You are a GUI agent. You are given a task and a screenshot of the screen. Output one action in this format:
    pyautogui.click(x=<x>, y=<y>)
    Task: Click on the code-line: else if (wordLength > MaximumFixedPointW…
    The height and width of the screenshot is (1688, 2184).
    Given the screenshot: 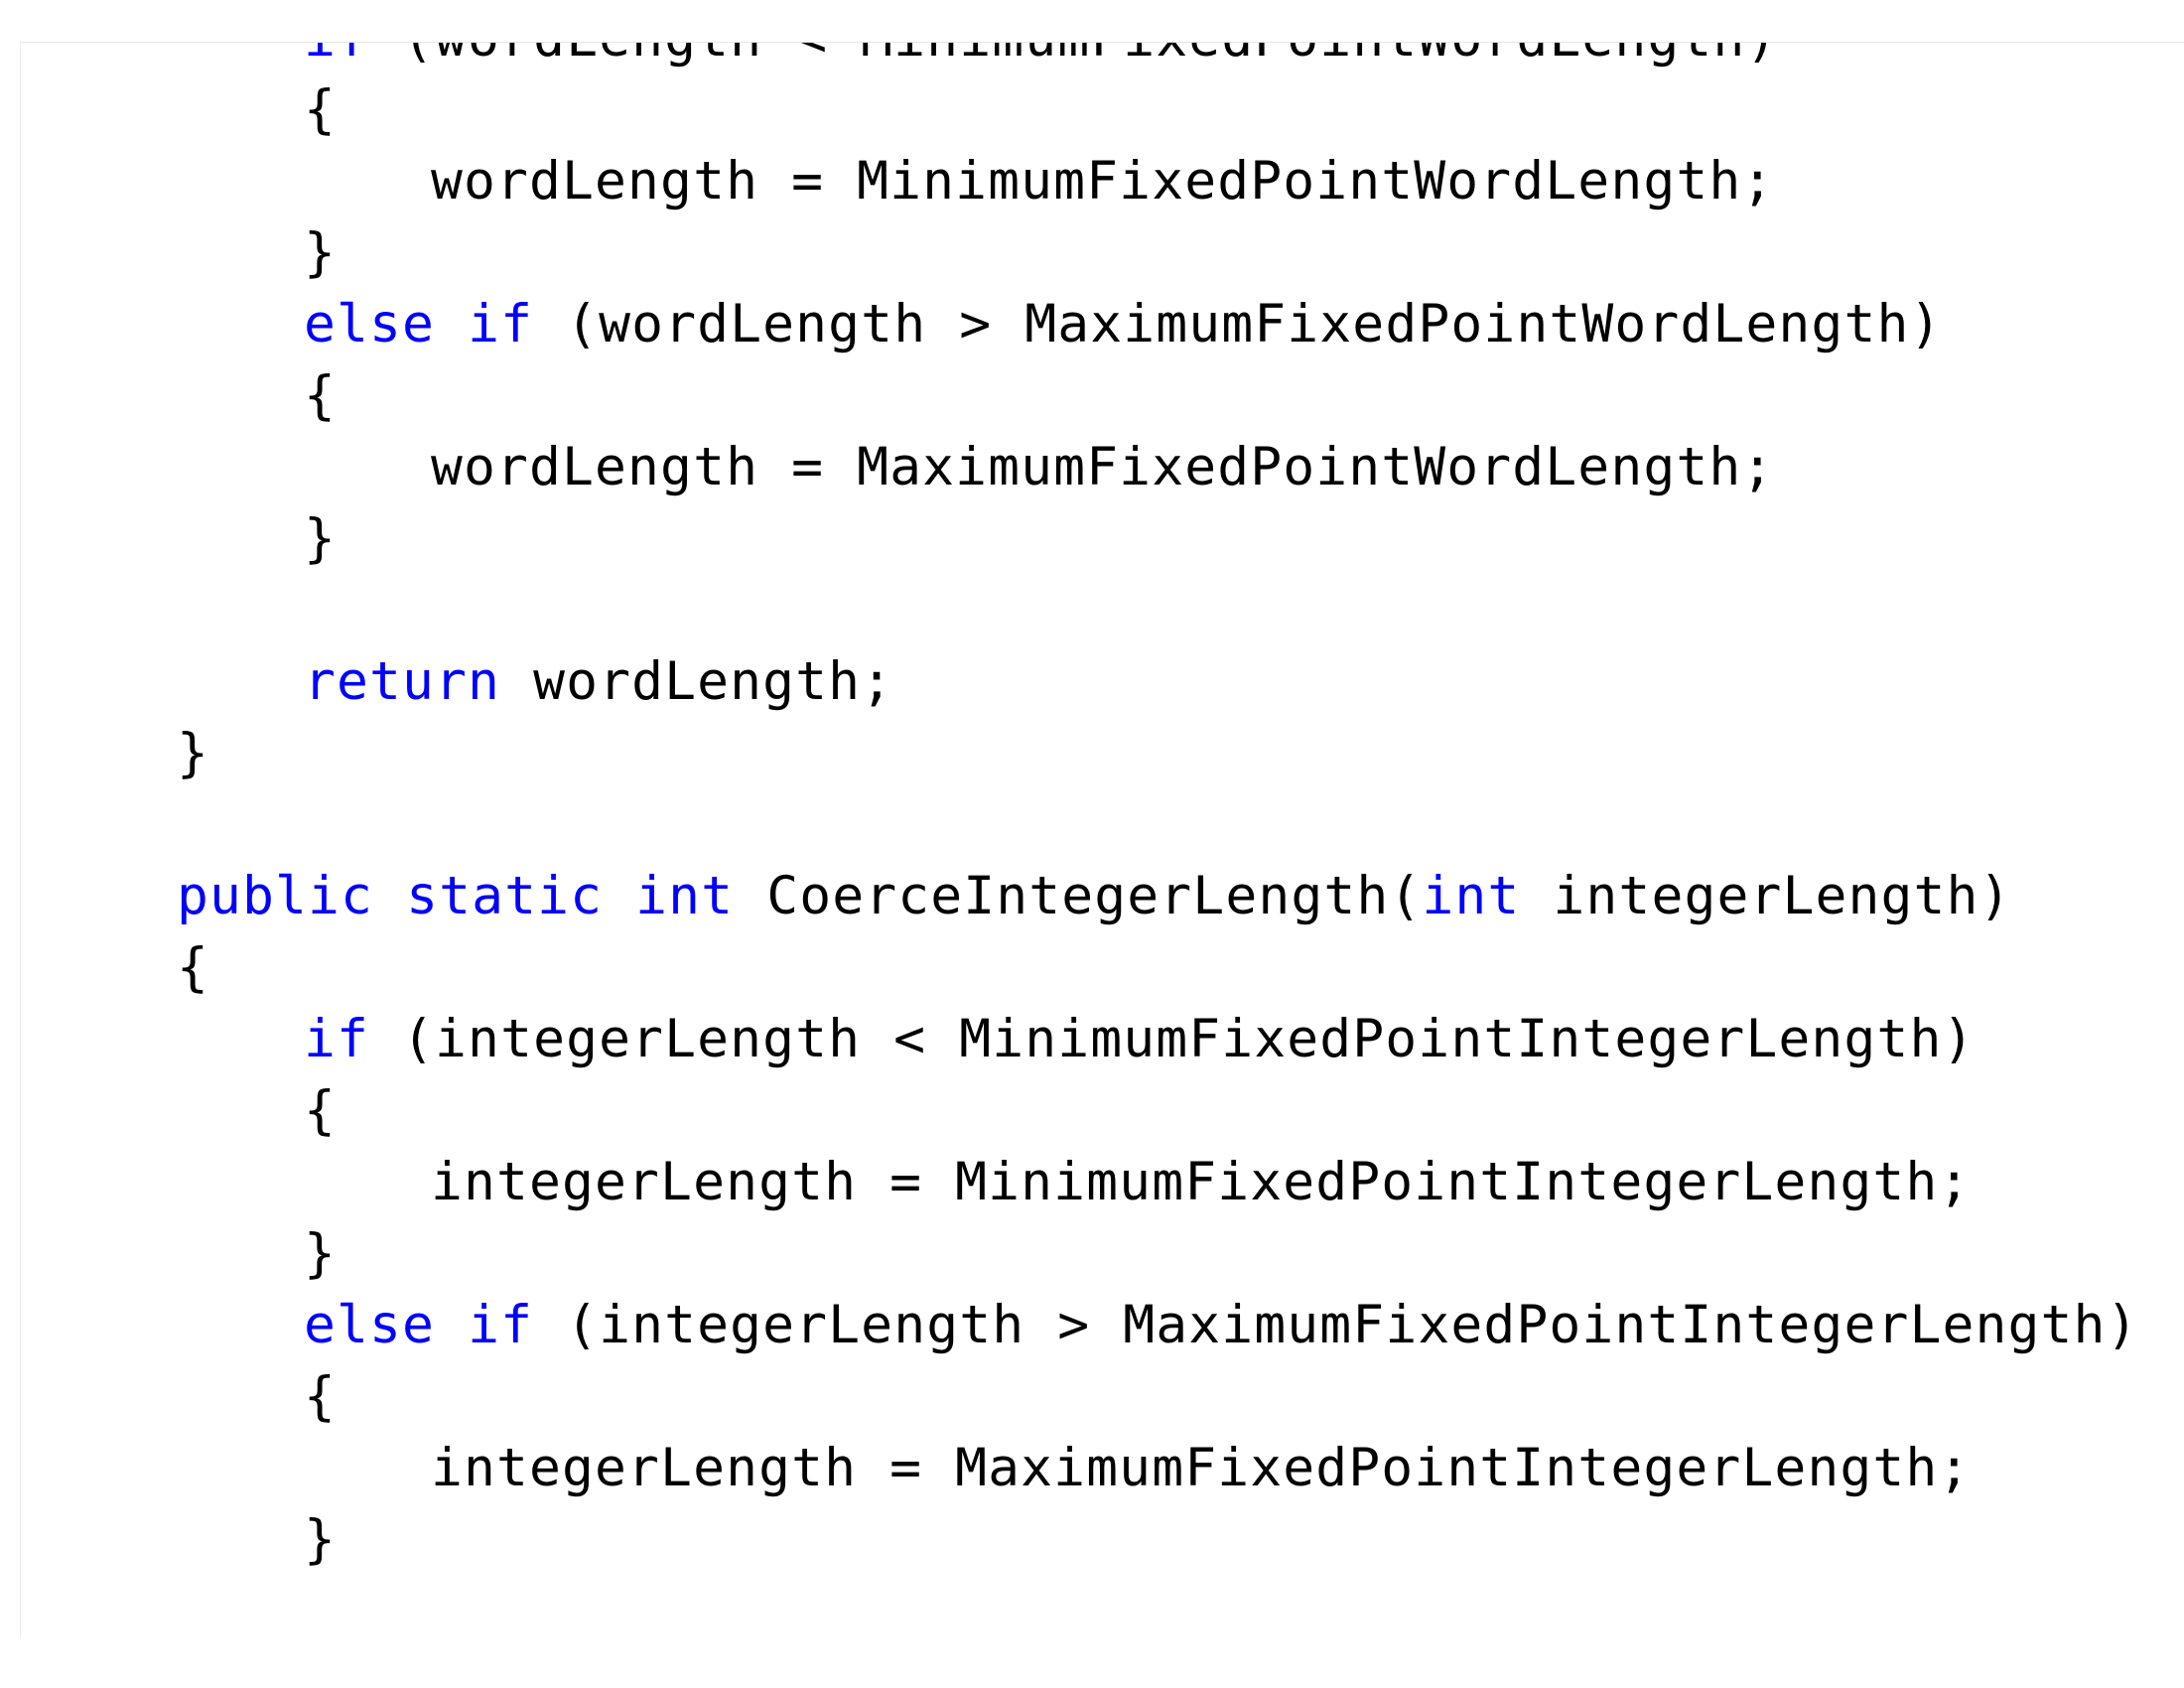 What is the action you would take?
    pyautogui.click(x=1123, y=324)
    